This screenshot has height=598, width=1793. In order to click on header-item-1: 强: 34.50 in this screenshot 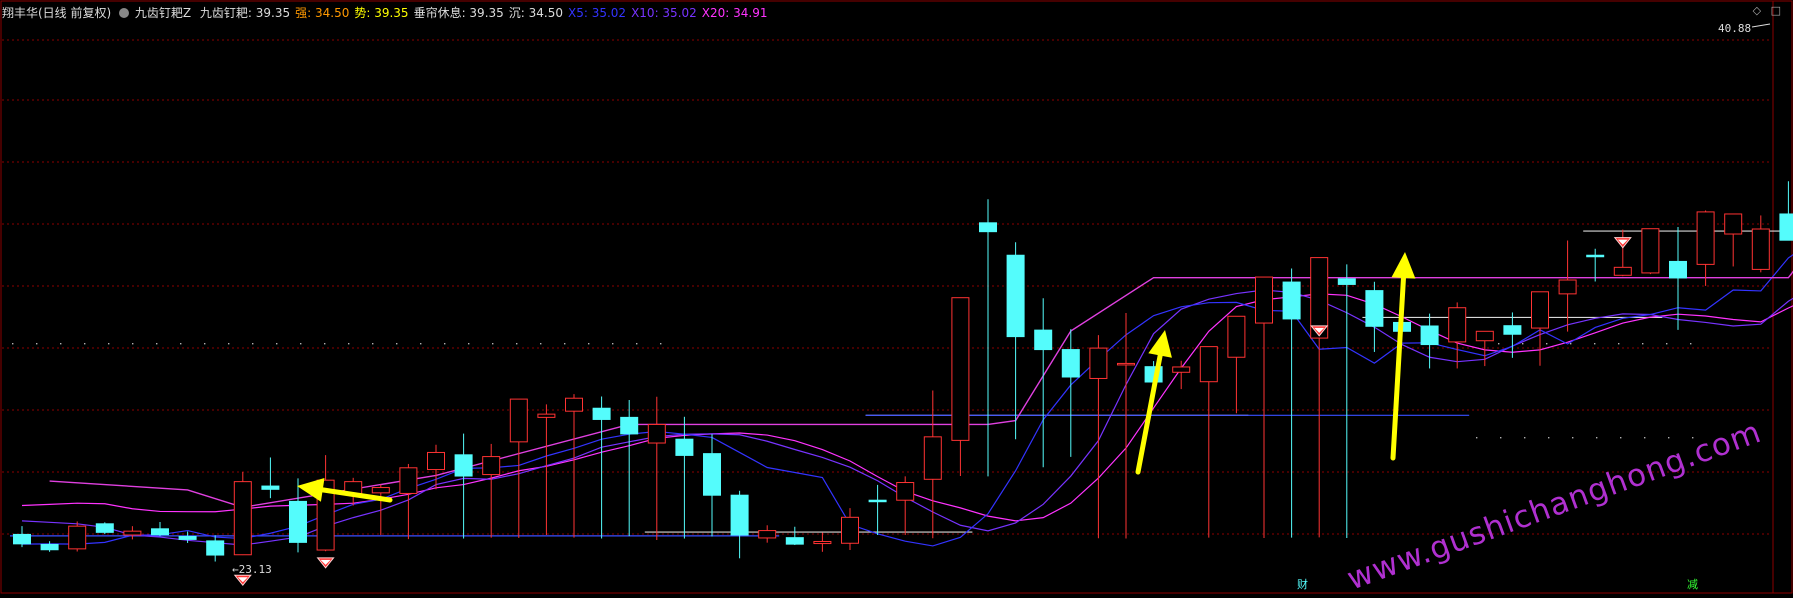, I will do `click(322, 13)`.